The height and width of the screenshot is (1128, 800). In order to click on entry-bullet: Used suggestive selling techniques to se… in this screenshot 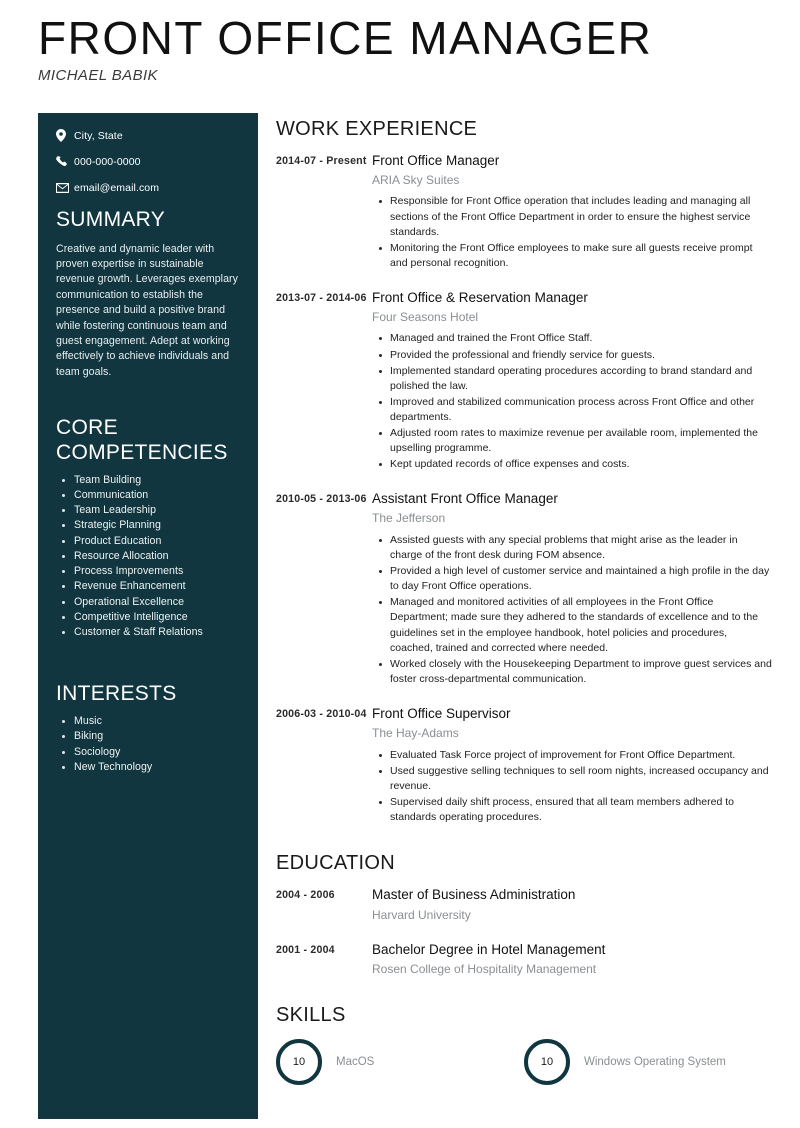, I will do `click(575, 779)`.